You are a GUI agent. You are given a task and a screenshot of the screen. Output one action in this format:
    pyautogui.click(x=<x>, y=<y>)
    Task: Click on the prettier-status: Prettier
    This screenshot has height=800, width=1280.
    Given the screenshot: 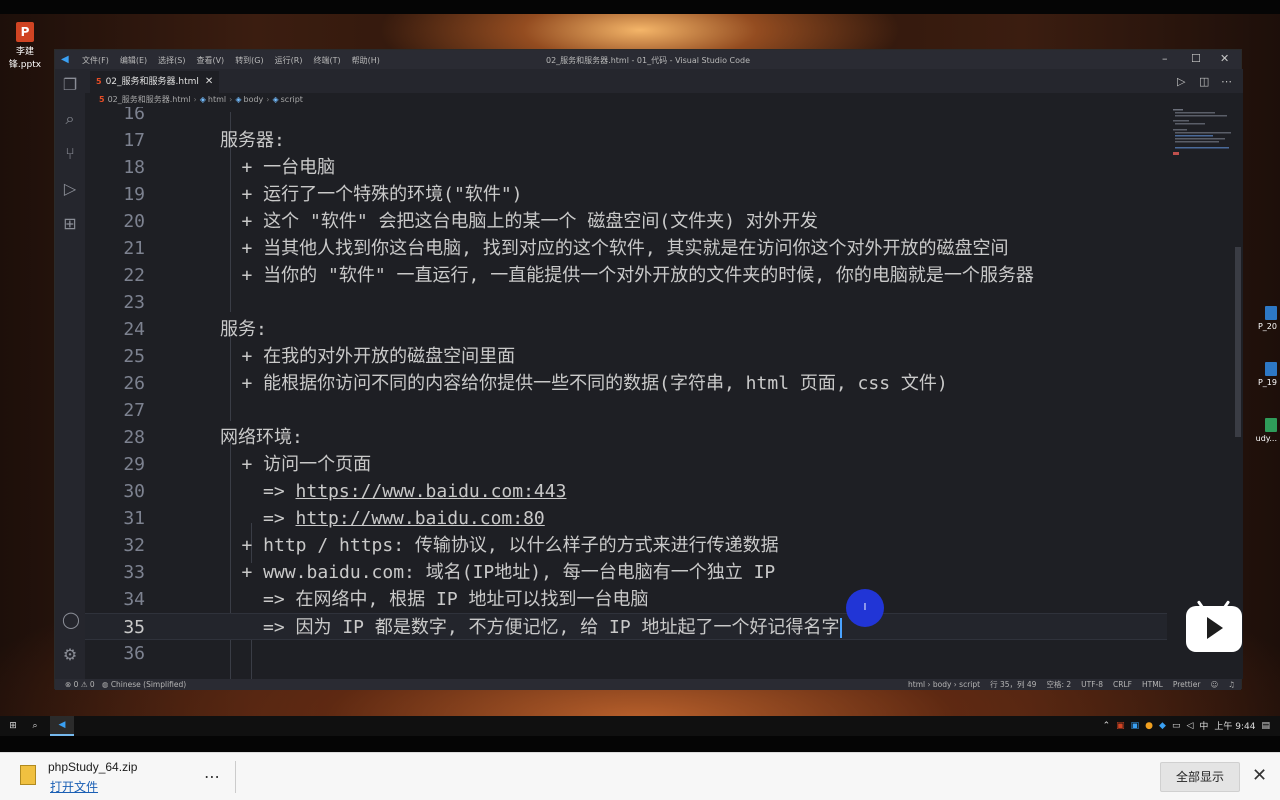 What is the action you would take?
    pyautogui.click(x=1187, y=684)
    